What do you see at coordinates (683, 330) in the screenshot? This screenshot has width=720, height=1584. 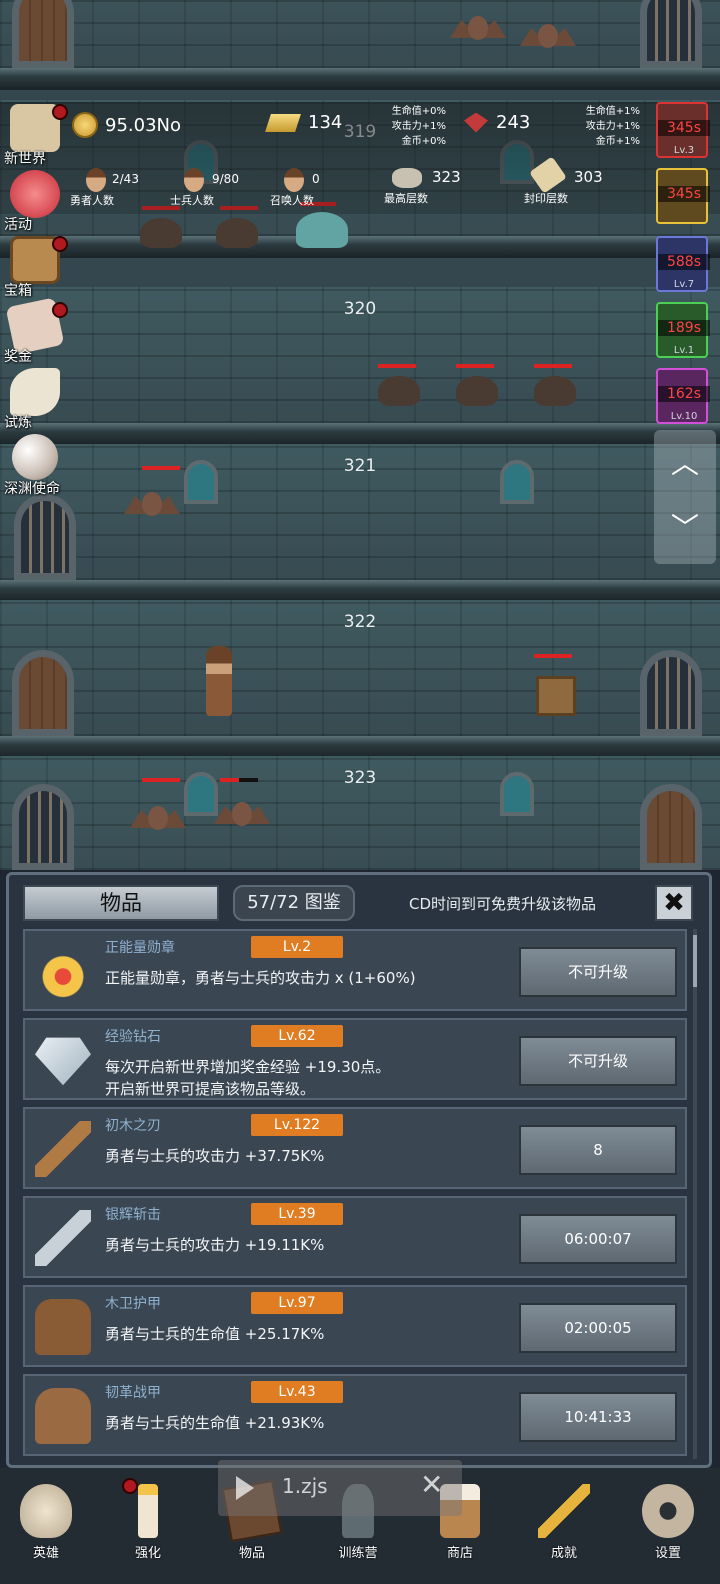 I see `skill-button-4: 189s Lv.1` at bounding box center [683, 330].